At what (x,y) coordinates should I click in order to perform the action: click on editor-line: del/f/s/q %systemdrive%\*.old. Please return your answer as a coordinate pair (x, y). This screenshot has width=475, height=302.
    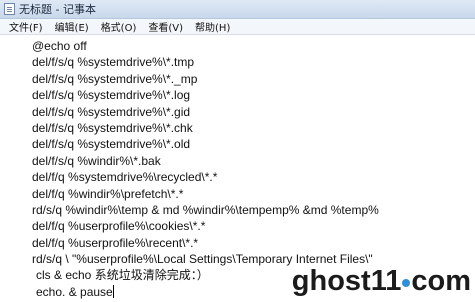
    Looking at the image, I should click on (111, 144).